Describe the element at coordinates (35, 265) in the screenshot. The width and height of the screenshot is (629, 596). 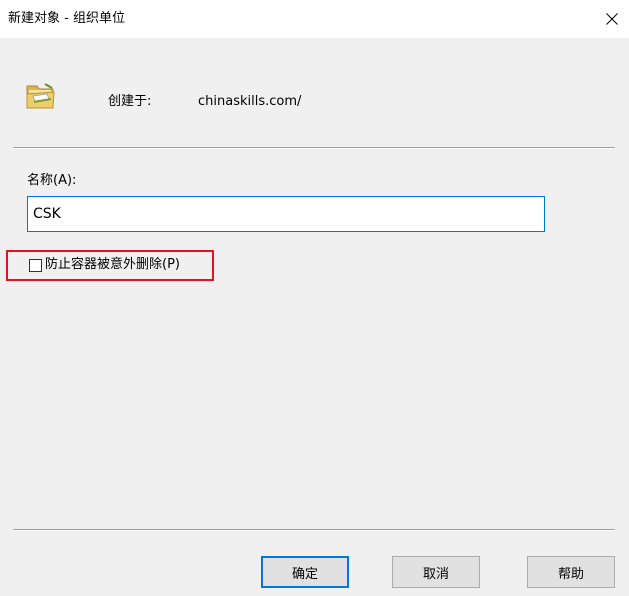
I see `protect-from-deletion-checkbox` at that location.